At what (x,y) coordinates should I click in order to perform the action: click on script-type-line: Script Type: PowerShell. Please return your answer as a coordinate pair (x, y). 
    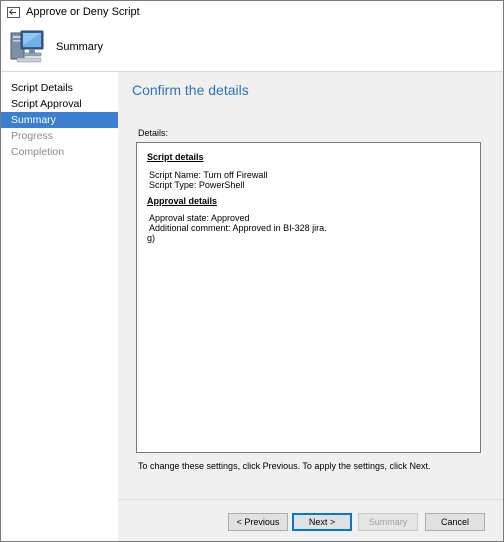
    Looking at the image, I should click on (197, 185).